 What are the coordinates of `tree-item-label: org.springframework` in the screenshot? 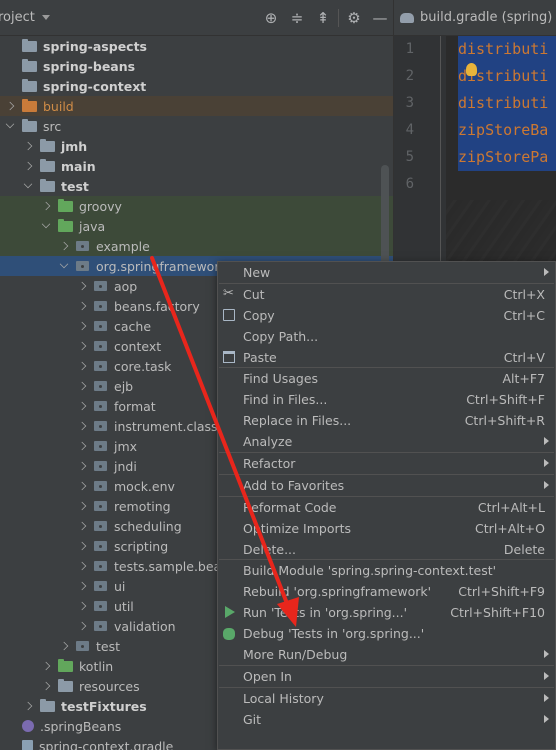 It's located at (161, 266).